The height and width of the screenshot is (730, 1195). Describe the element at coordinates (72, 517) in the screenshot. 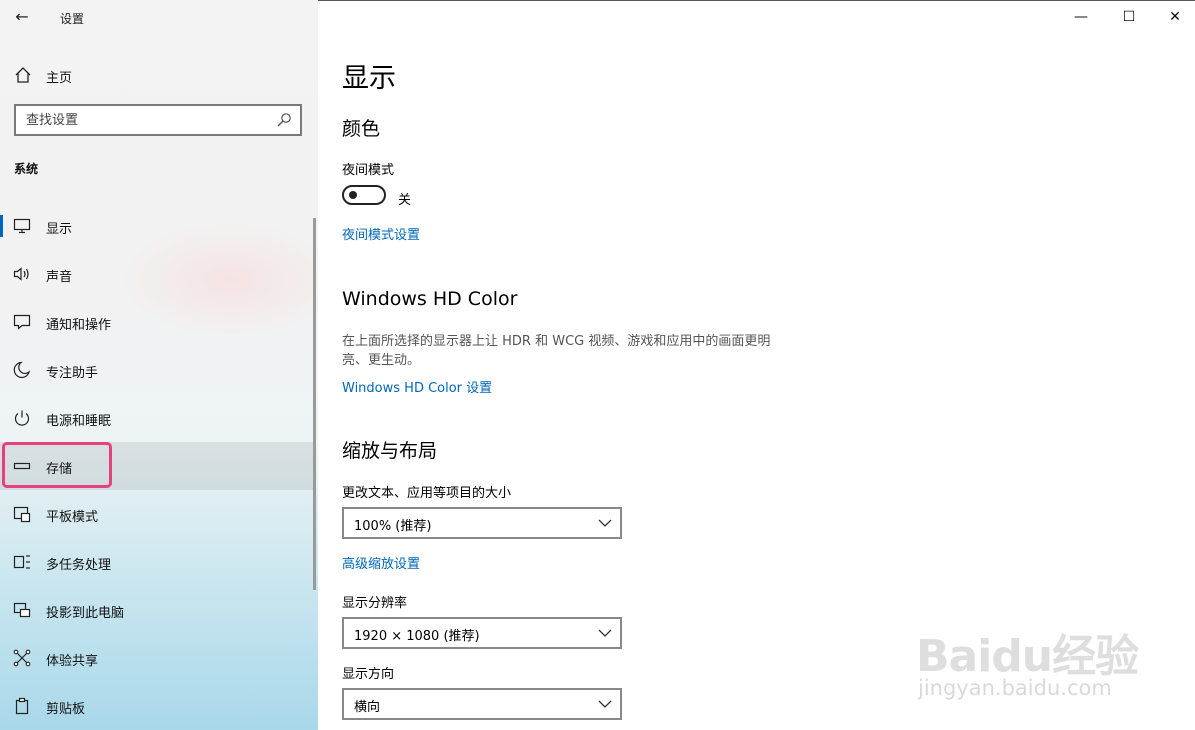

I see `sidebar-item-label: 平板模式` at that location.